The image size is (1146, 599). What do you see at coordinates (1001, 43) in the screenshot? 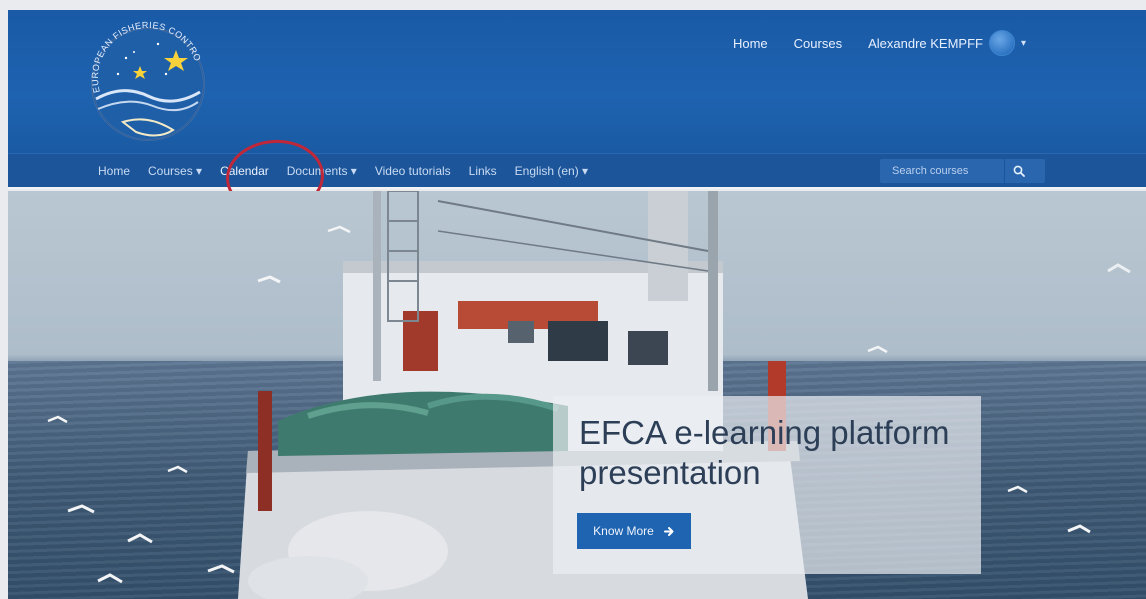
I see `avatar` at bounding box center [1001, 43].